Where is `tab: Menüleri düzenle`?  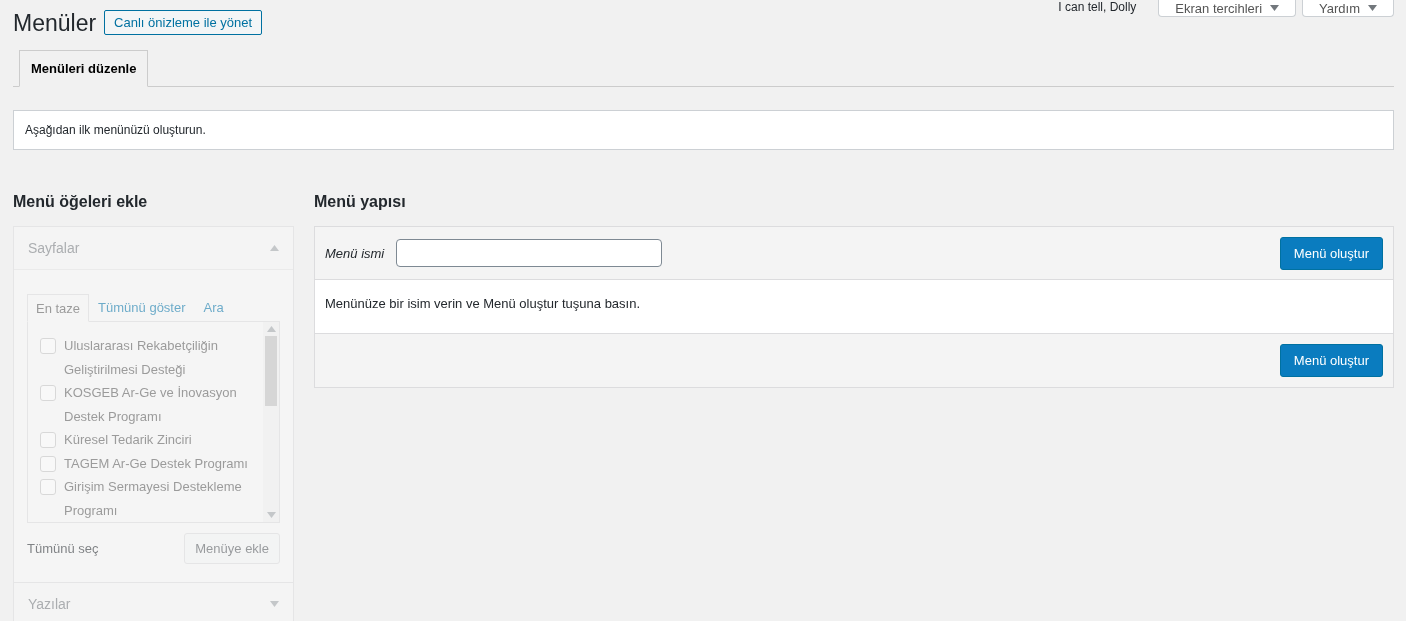 tab: Menüleri düzenle is located at coordinates (84, 68).